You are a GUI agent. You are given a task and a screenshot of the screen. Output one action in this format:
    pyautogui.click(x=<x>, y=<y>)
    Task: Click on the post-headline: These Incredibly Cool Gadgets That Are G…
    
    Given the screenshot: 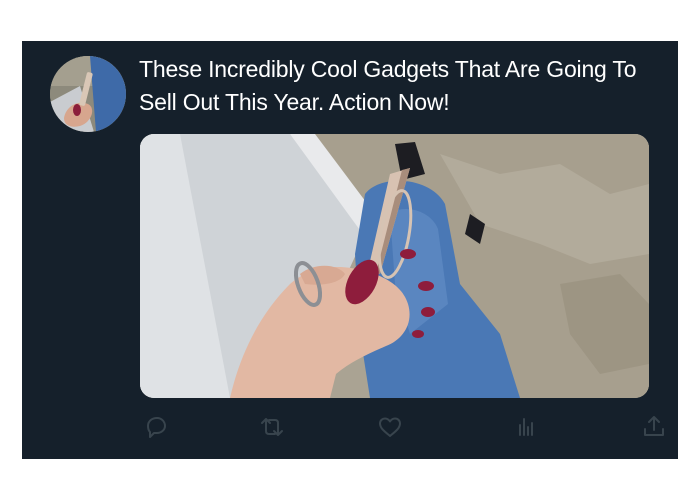 What is the action you would take?
    pyautogui.click(x=388, y=85)
    